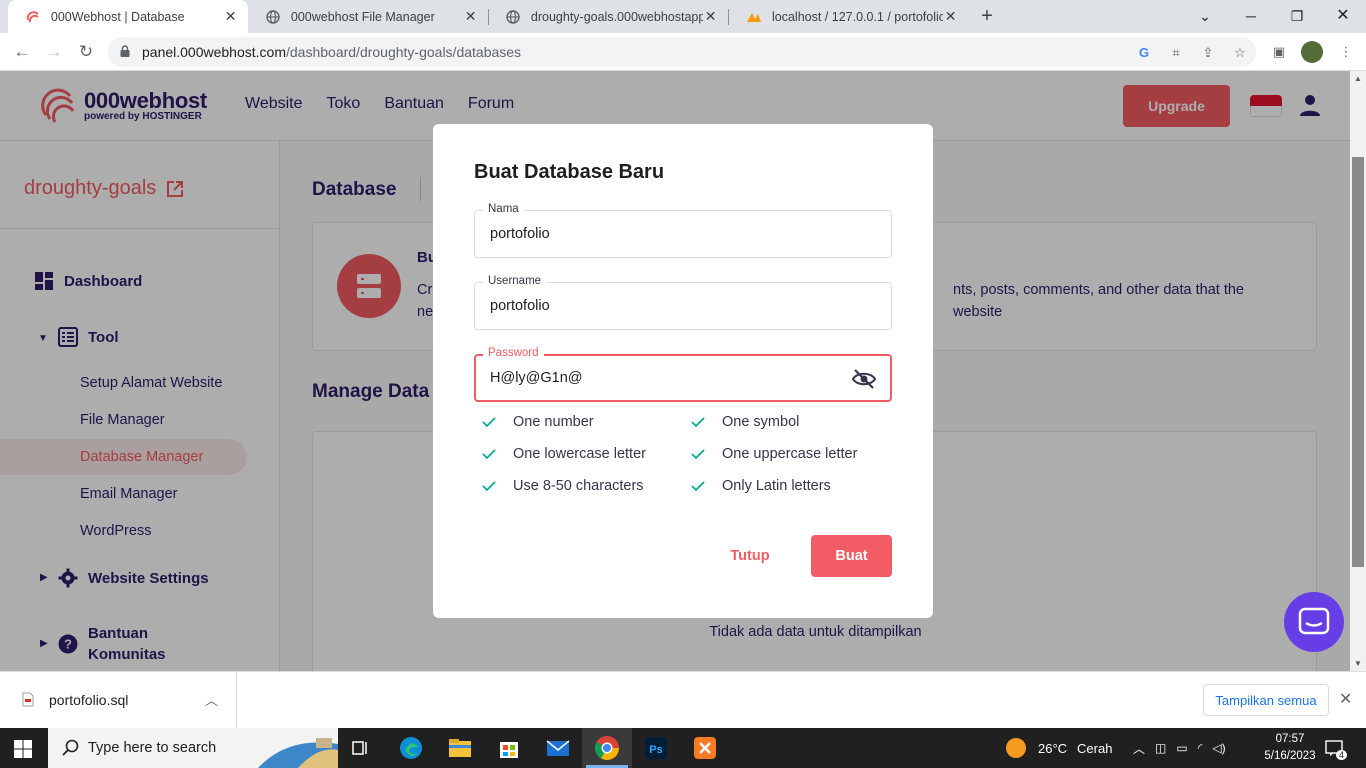 Image resolution: width=1366 pixels, height=768 pixels. I want to click on tab-title: droughty-goals.000webhostapp.c, so click(617, 16).